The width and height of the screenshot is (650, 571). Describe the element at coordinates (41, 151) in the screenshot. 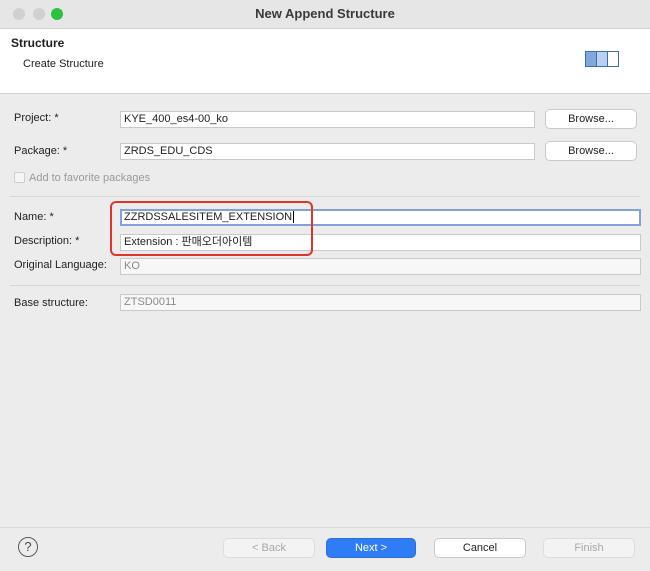

I see `package-label: Package: *` at that location.